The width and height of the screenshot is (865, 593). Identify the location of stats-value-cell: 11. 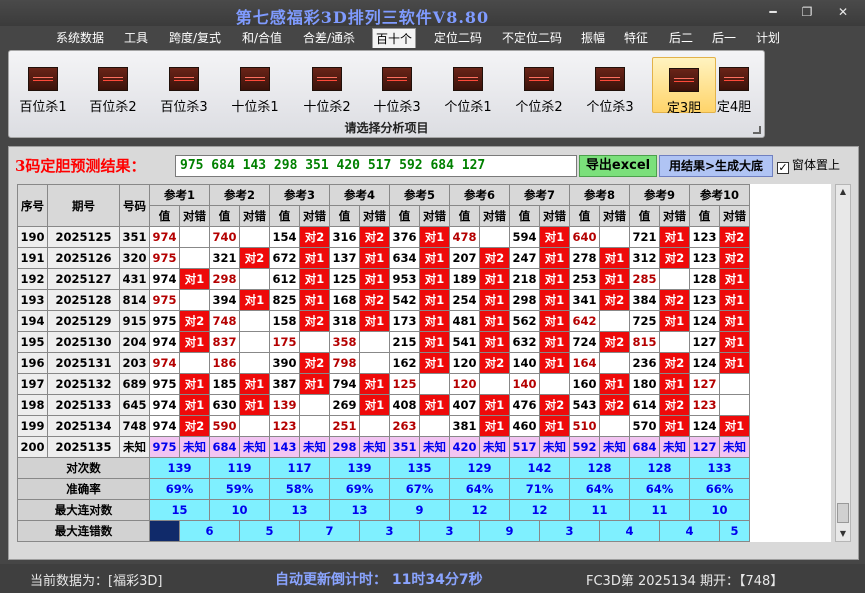
(599, 510).